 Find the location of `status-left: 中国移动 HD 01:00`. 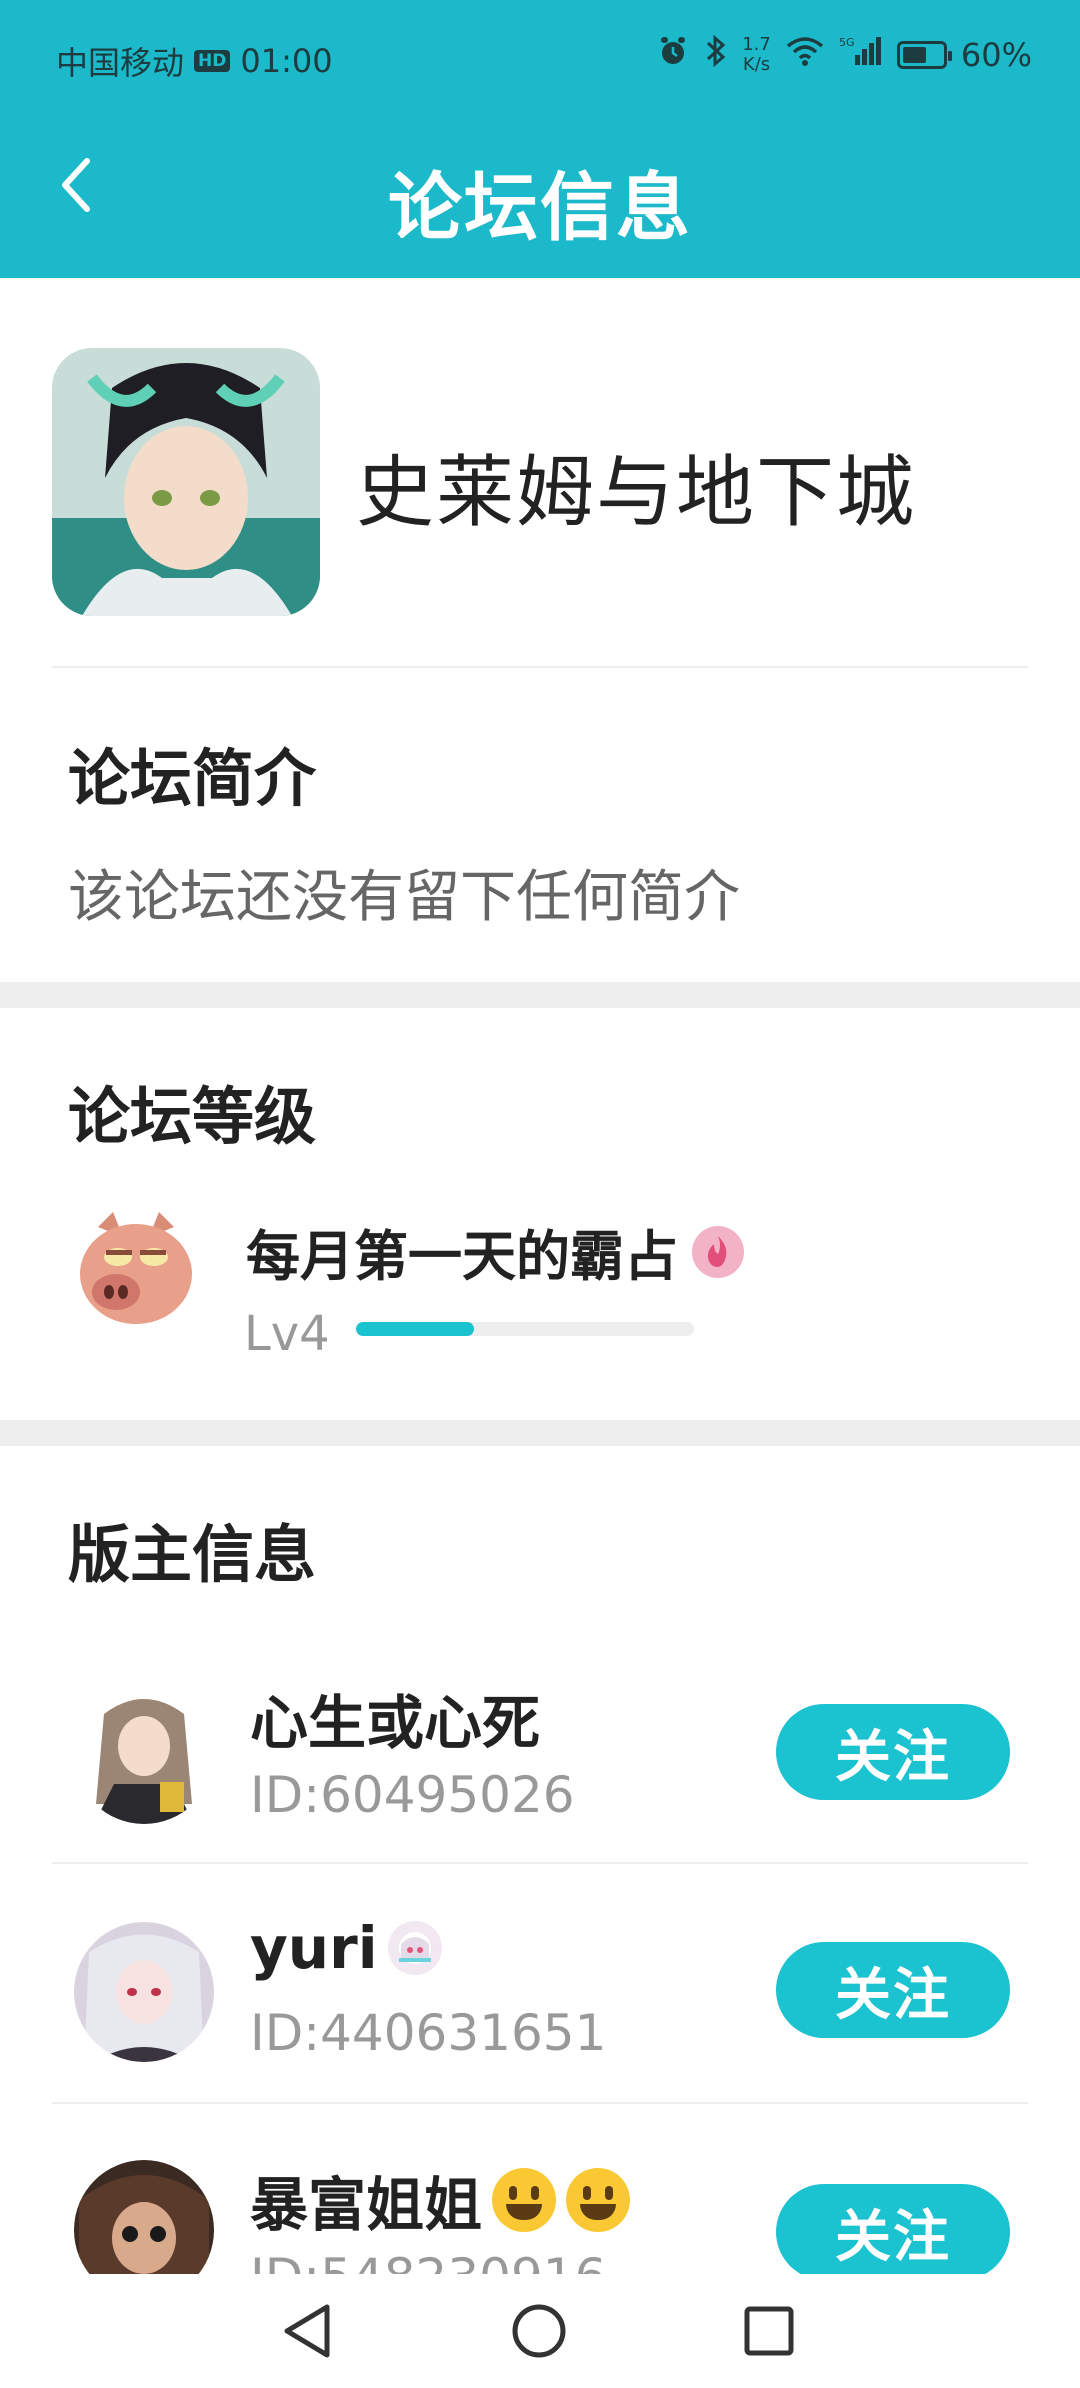

status-left: 中国移动 HD 01:00 is located at coordinates (194, 61).